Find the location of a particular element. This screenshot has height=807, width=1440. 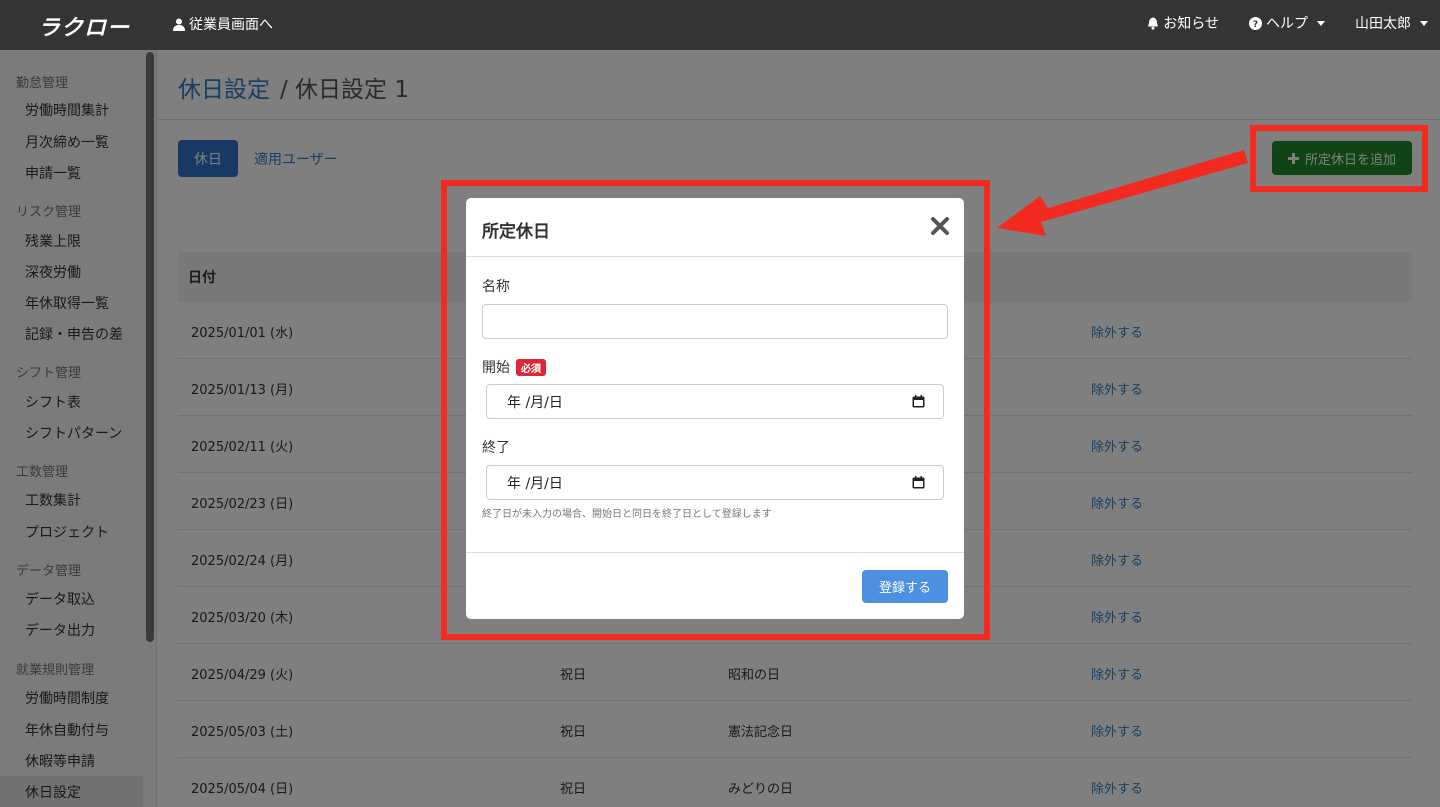

nav-right: お知らせ ? ヘルプ 山田太郎 is located at coordinates (1287, 23).